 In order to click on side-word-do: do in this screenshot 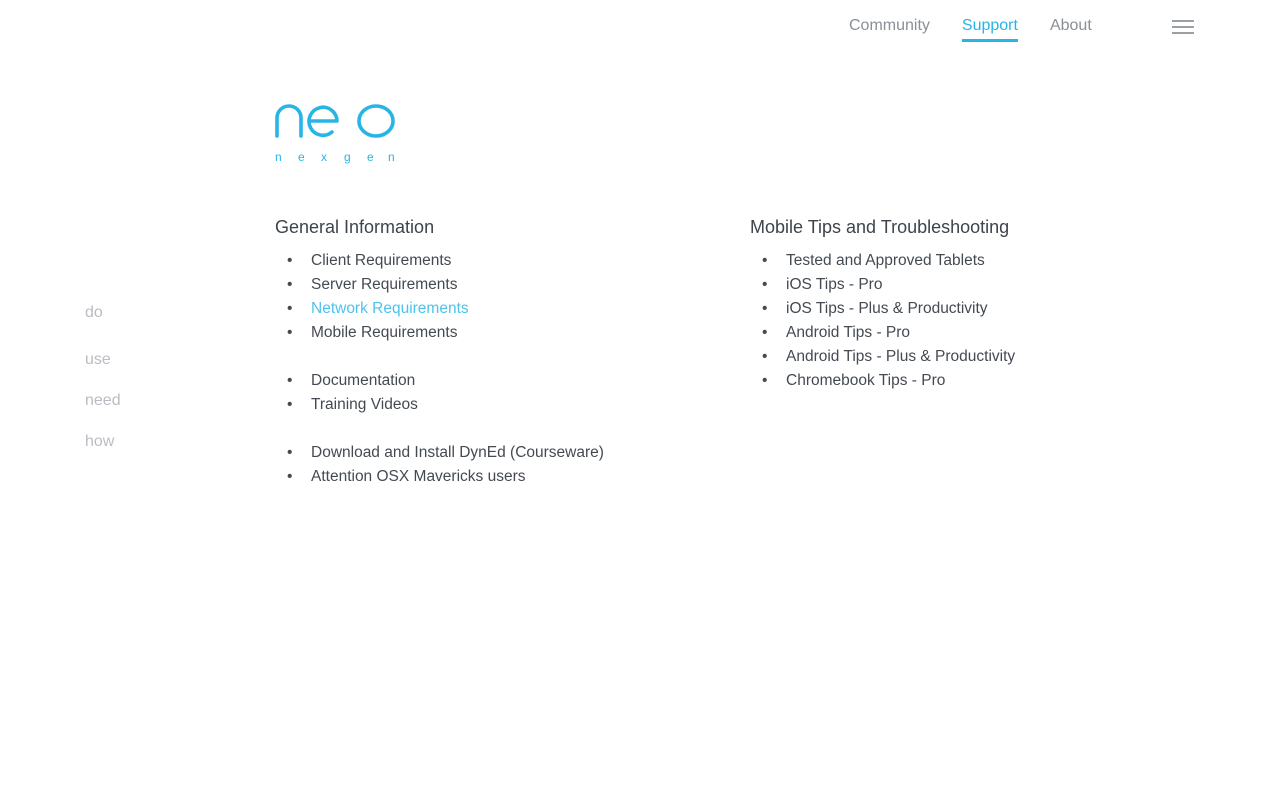, I will do `click(94, 313)`.